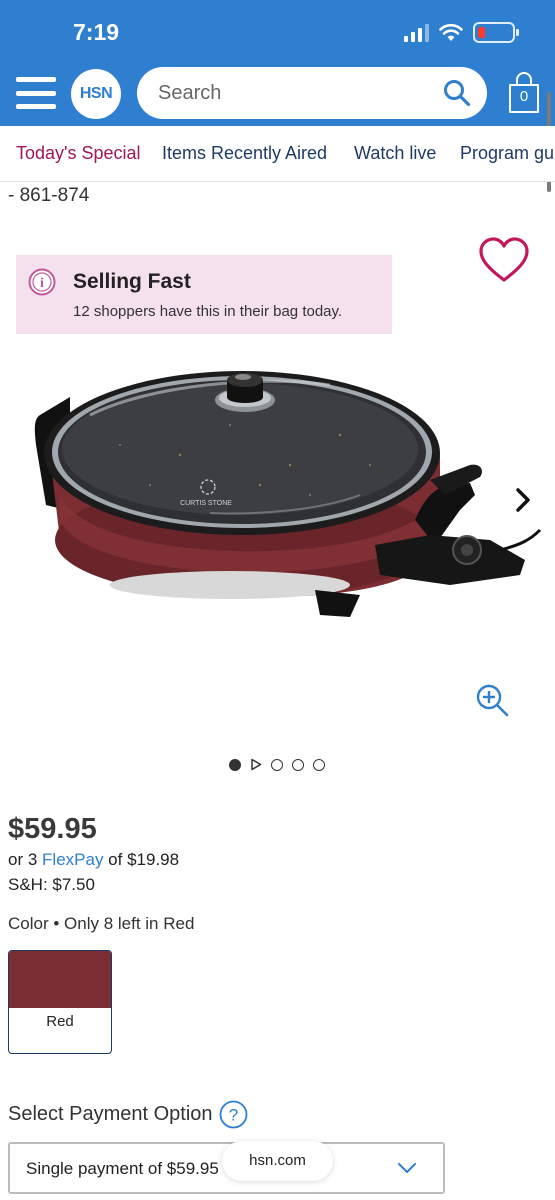 The width and height of the screenshot is (555, 1200). I want to click on payment-option-label: Select Payment Option ?, so click(128, 1114).